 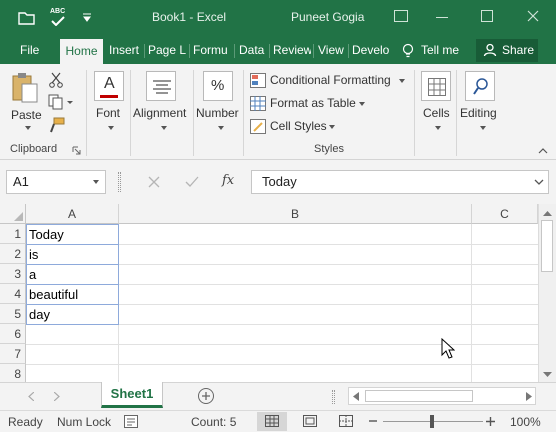 What do you see at coordinates (26, 115) in the screenshot?
I see `paste-label: Paste` at bounding box center [26, 115].